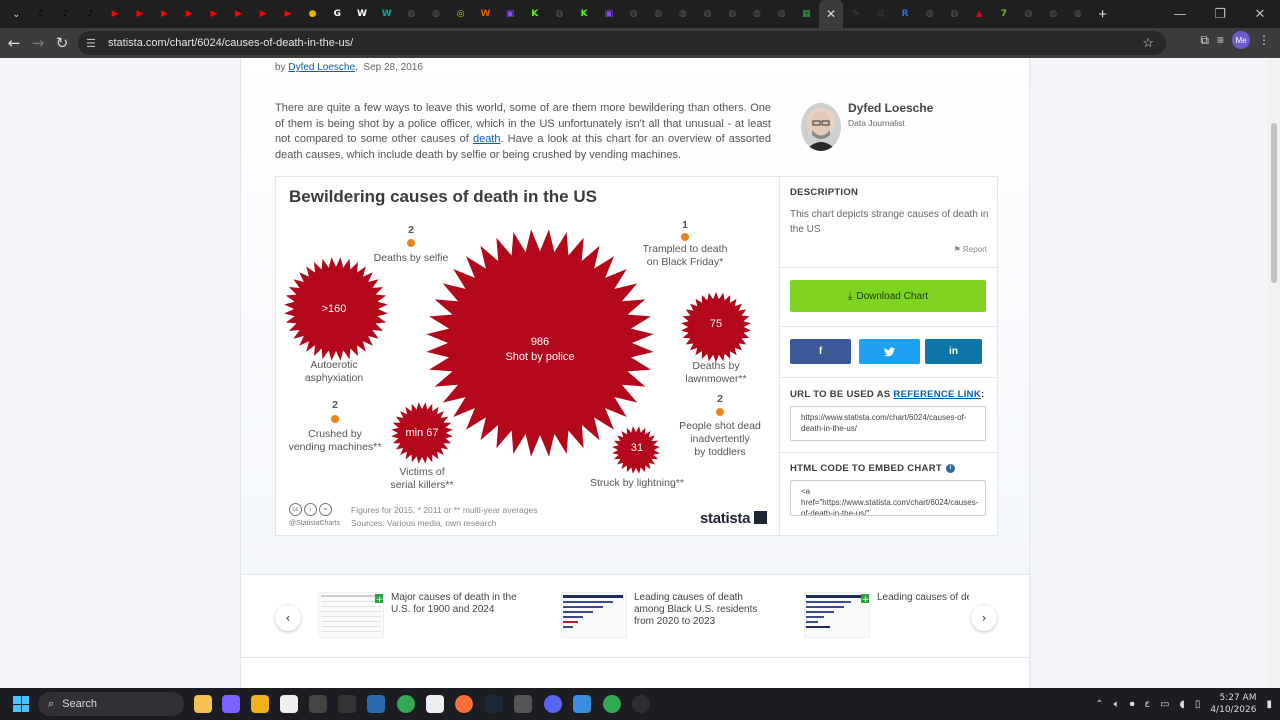 The width and height of the screenshot is (1280, 720). What do you see at coordinates (406, 704) in the screenshot?
I see `chrome-icon` at bounding box center [406, 704].